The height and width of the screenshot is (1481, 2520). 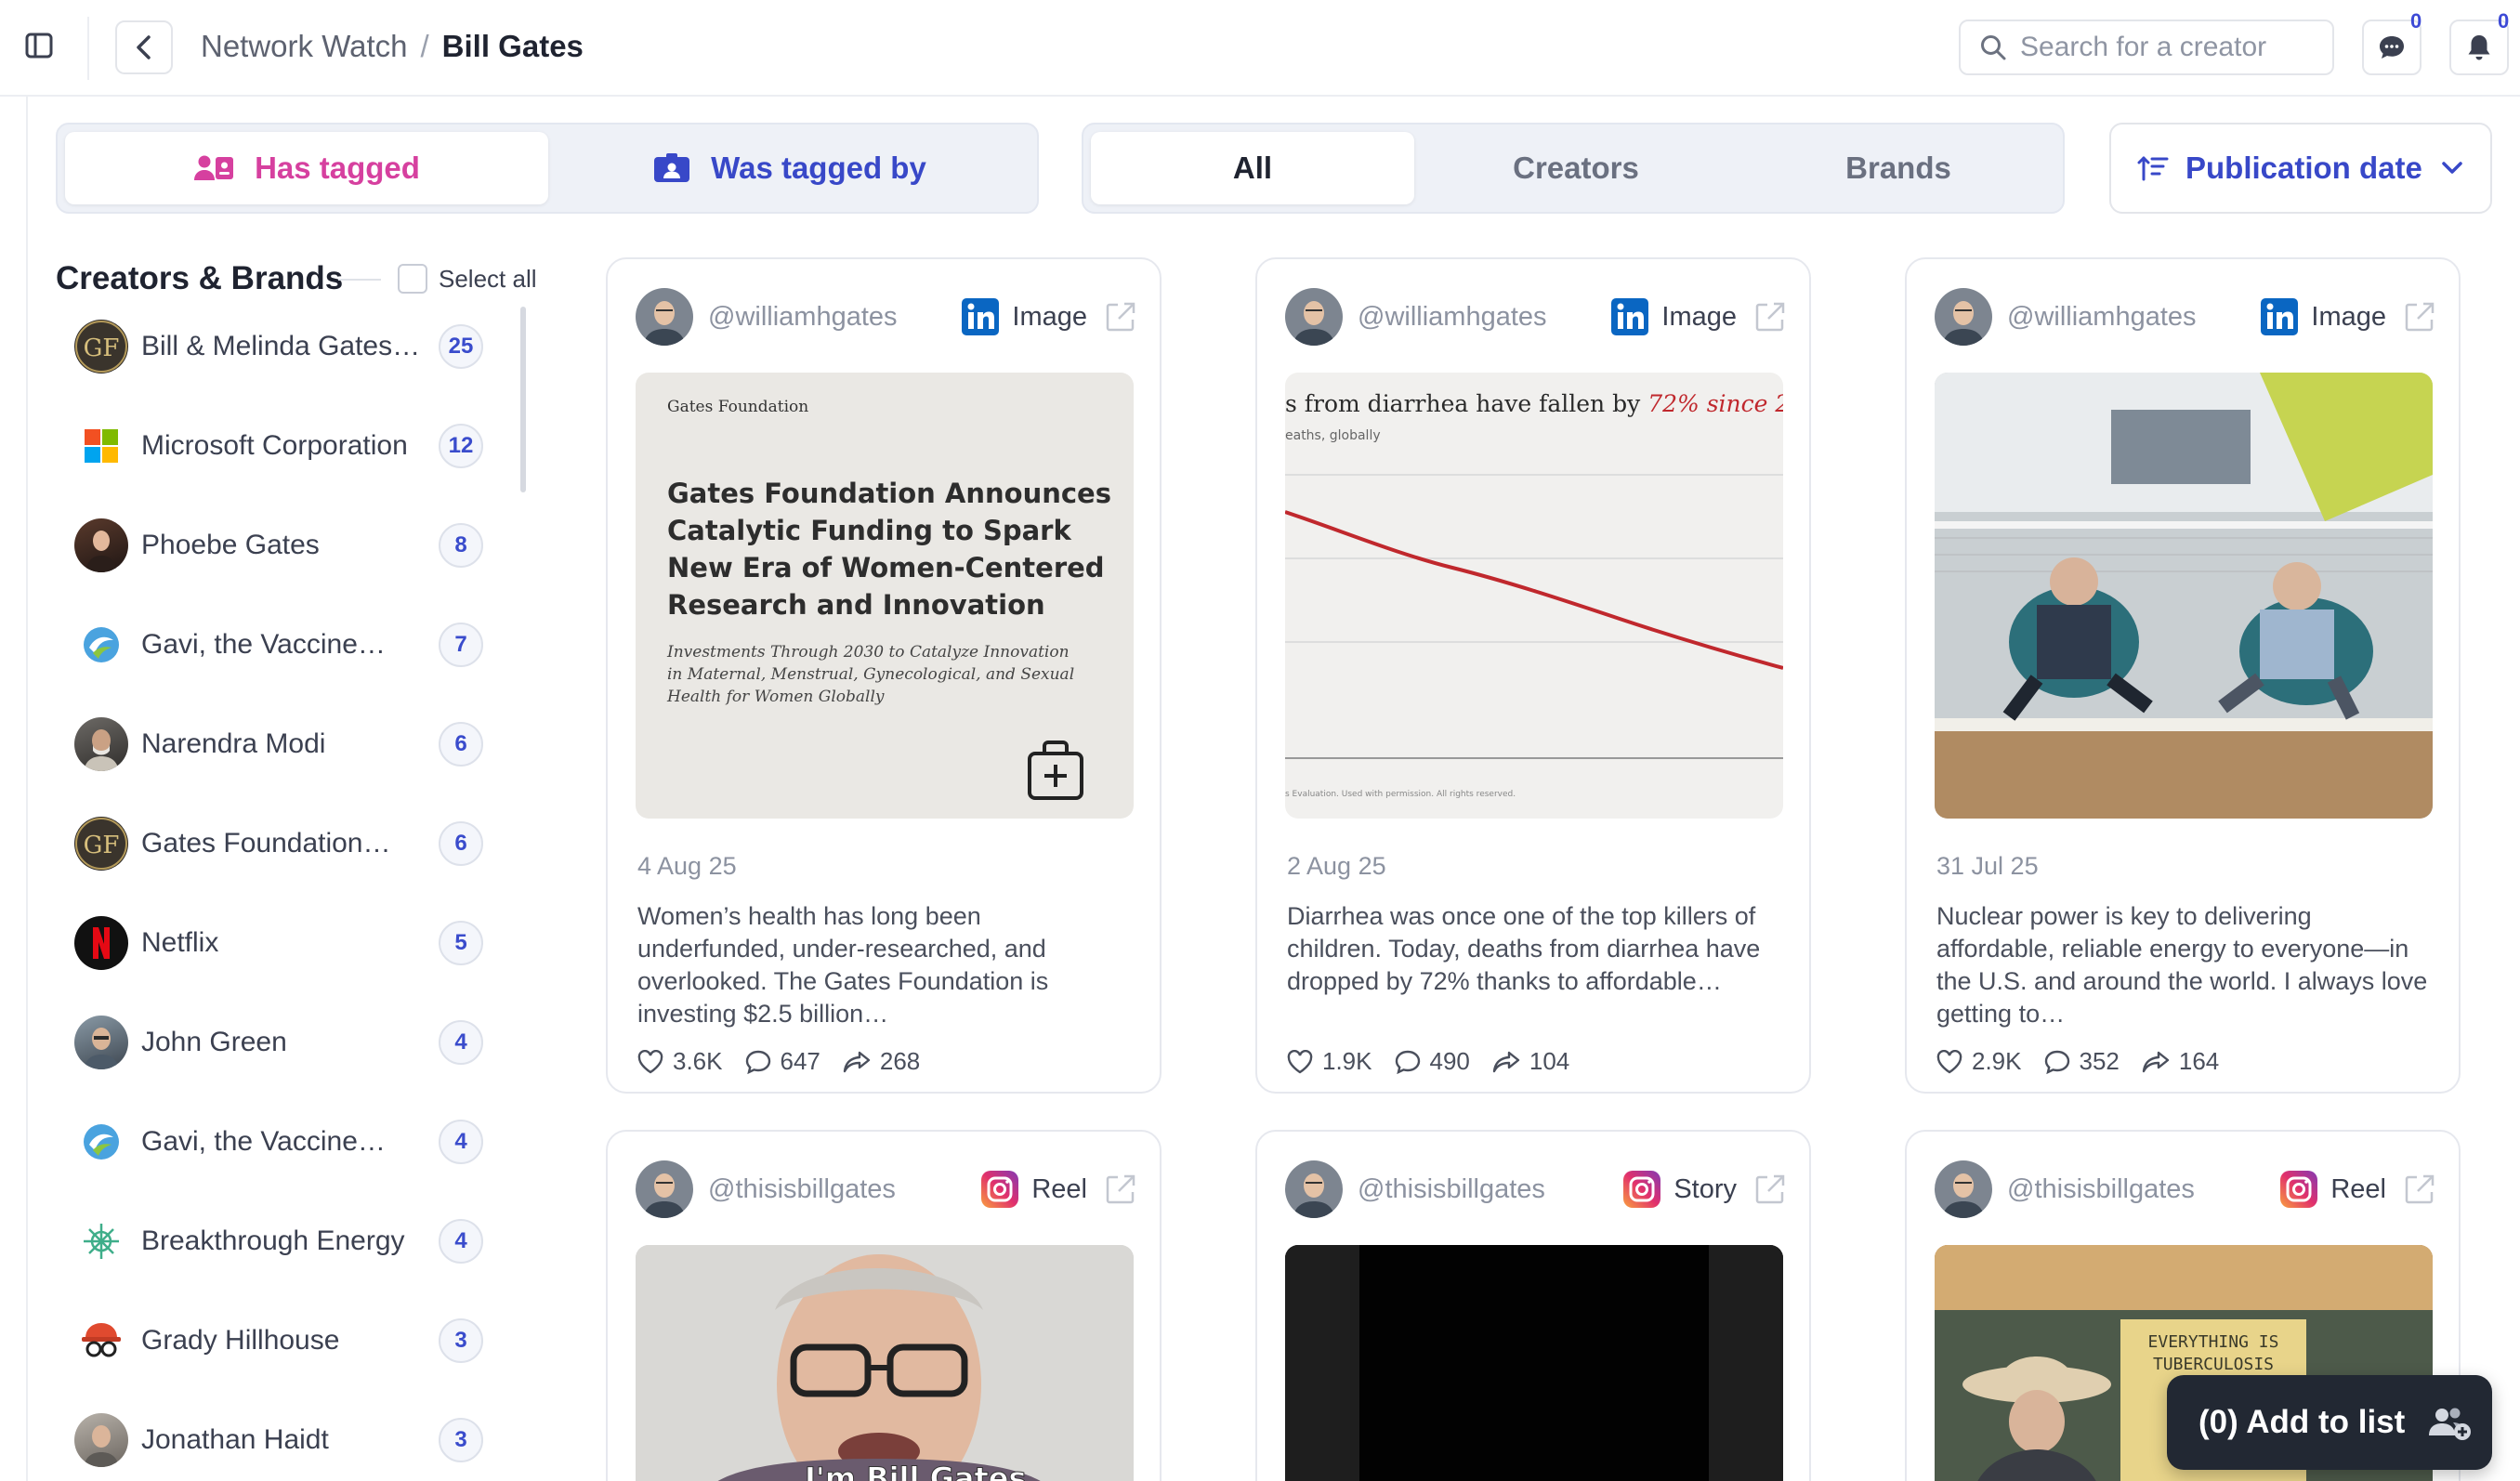 I want to click on sidebar-item-label: Breakthrough Energy, so click(x=273, y=1240).